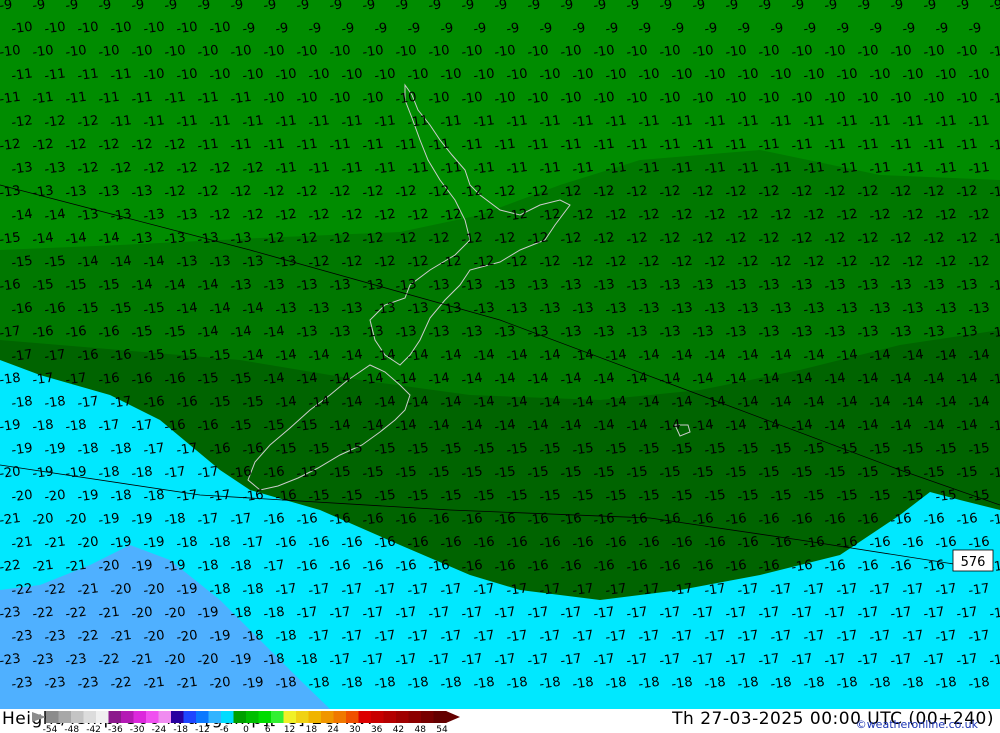 This screenshot has width=1000, height=733. Describe the element at coordinates (11, 567) in the screenshot. I see `temperature-grid-label: -22` at that location.